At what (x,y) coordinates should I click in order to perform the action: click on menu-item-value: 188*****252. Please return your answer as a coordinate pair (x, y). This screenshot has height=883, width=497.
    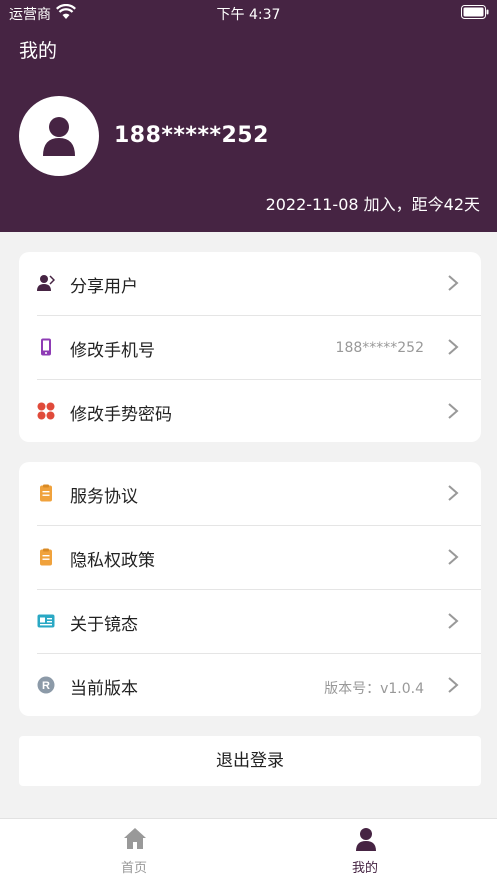
    Looking at the image, I should click on (379, 348).